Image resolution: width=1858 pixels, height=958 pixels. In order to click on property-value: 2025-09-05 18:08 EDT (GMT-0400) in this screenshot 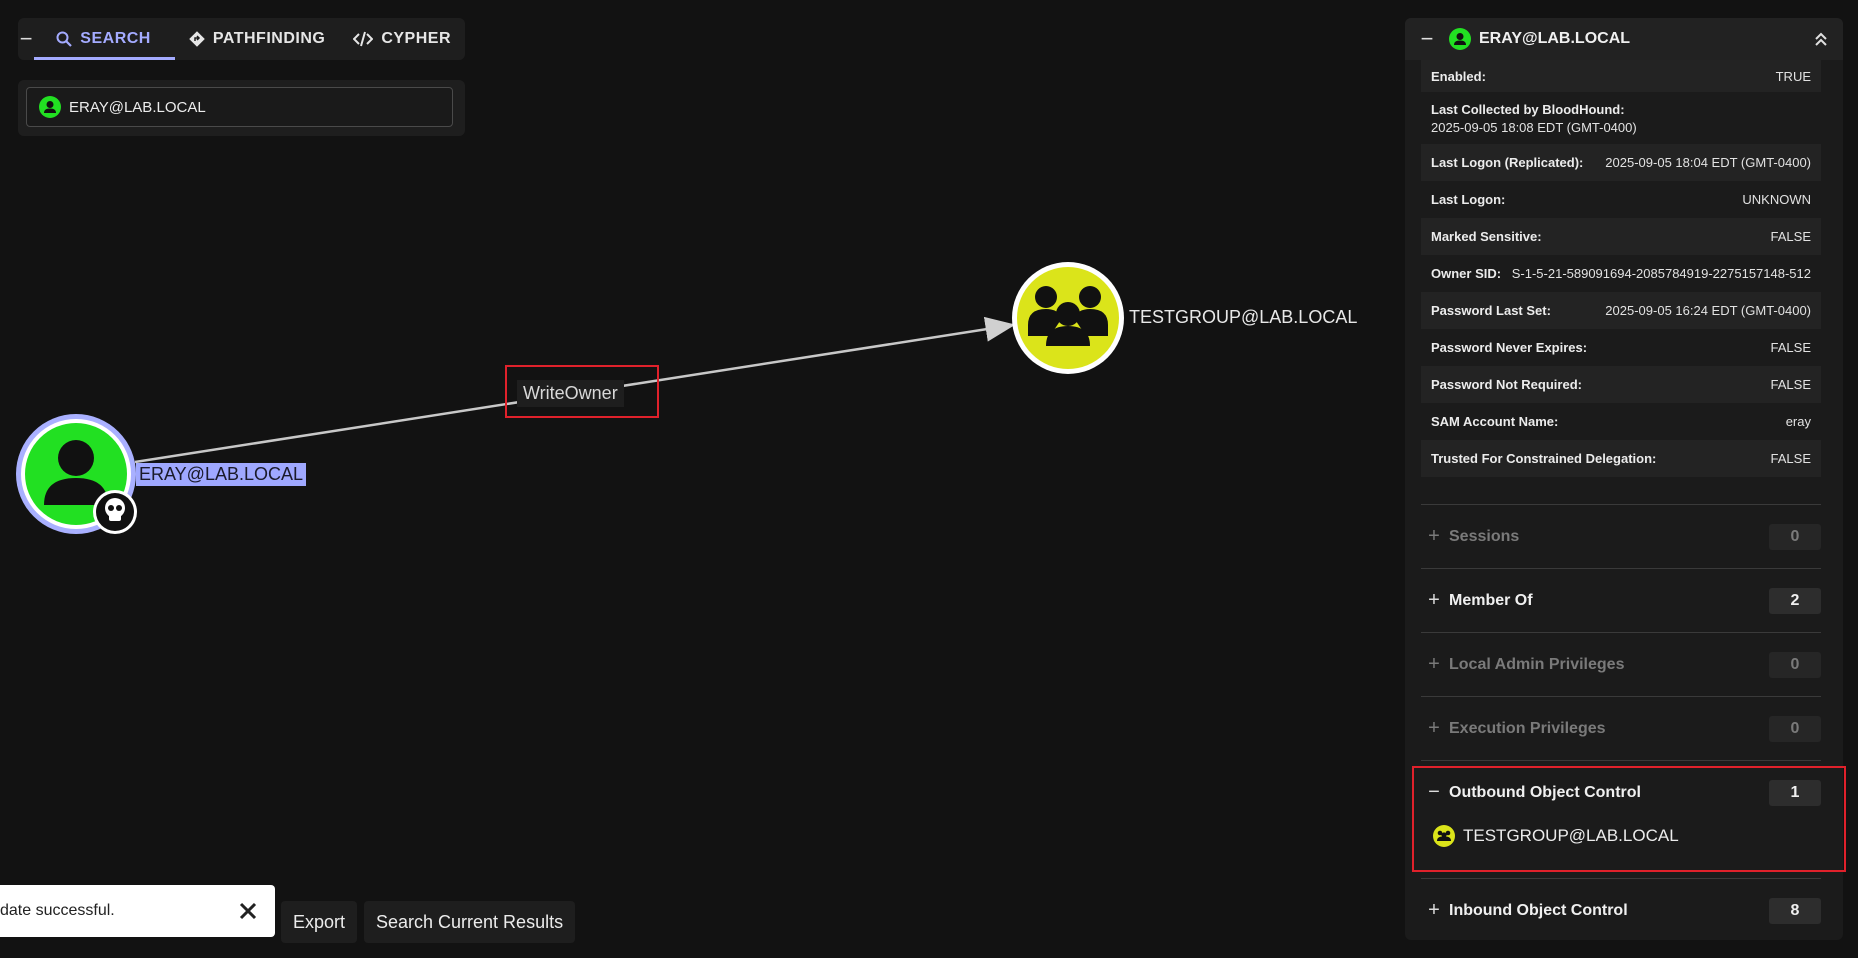, I will do `click(1534, 127)`.